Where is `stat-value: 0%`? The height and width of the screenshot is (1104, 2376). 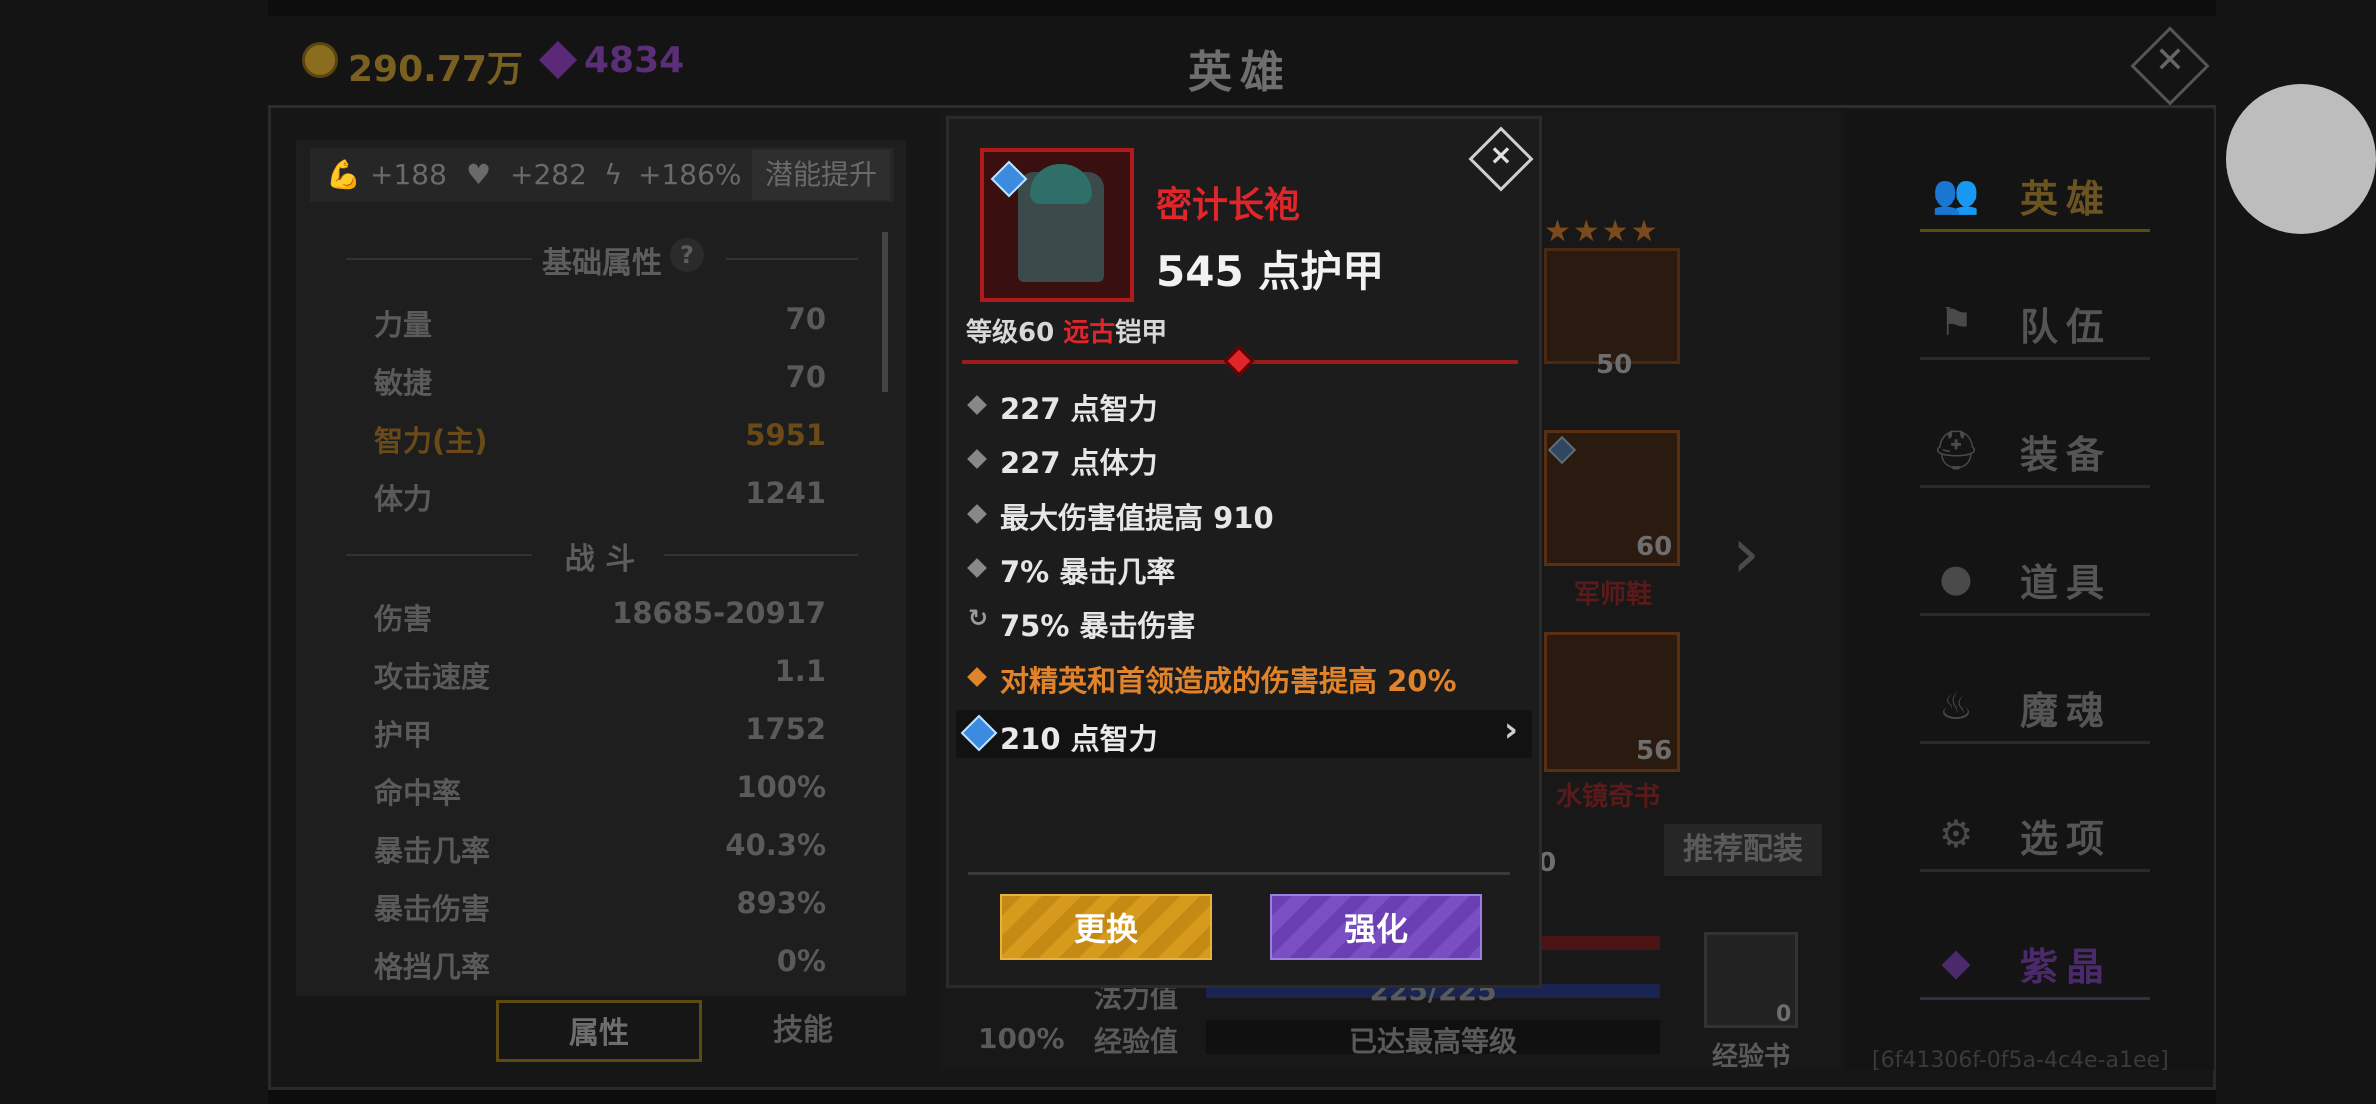 stat-value: 0% is located at coordinates (801, 961).